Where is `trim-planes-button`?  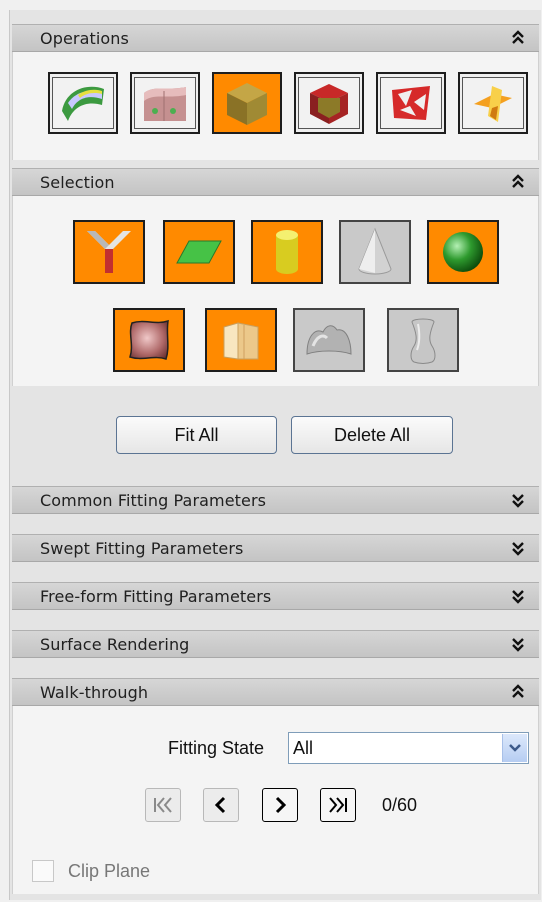
trim-planes-button is located at coordinates (493, 103).